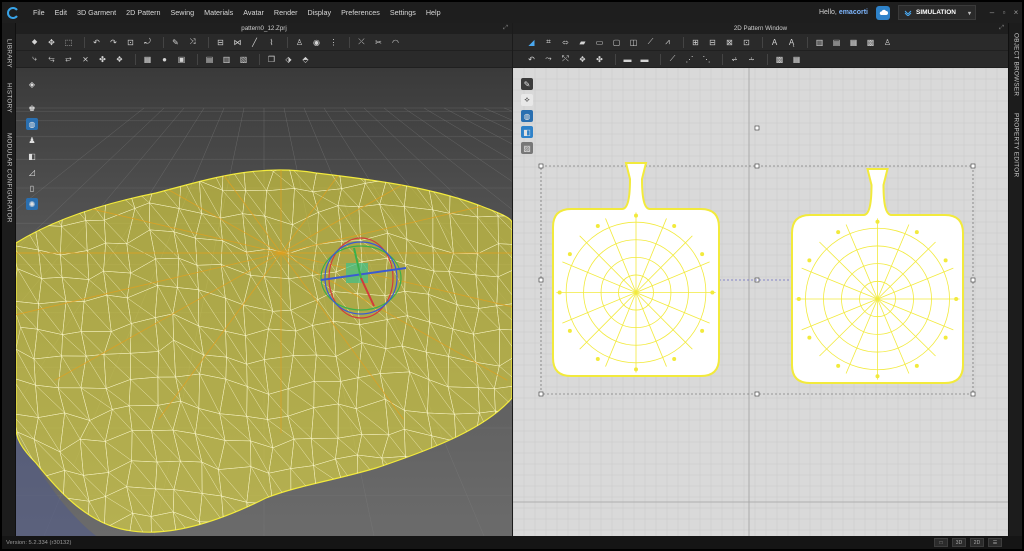 The height and width of the screenshot is (551, 1024). I want to click on sew-segment-icon: ⥃, so click(51, 59).